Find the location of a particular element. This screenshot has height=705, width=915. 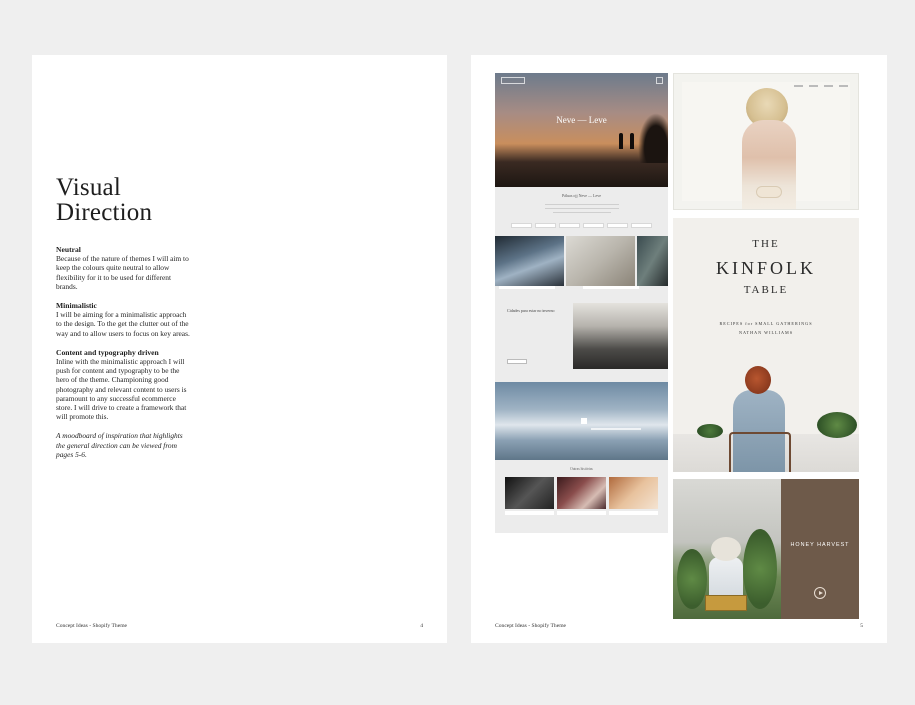

card-button is located at coordinates (517, 361).